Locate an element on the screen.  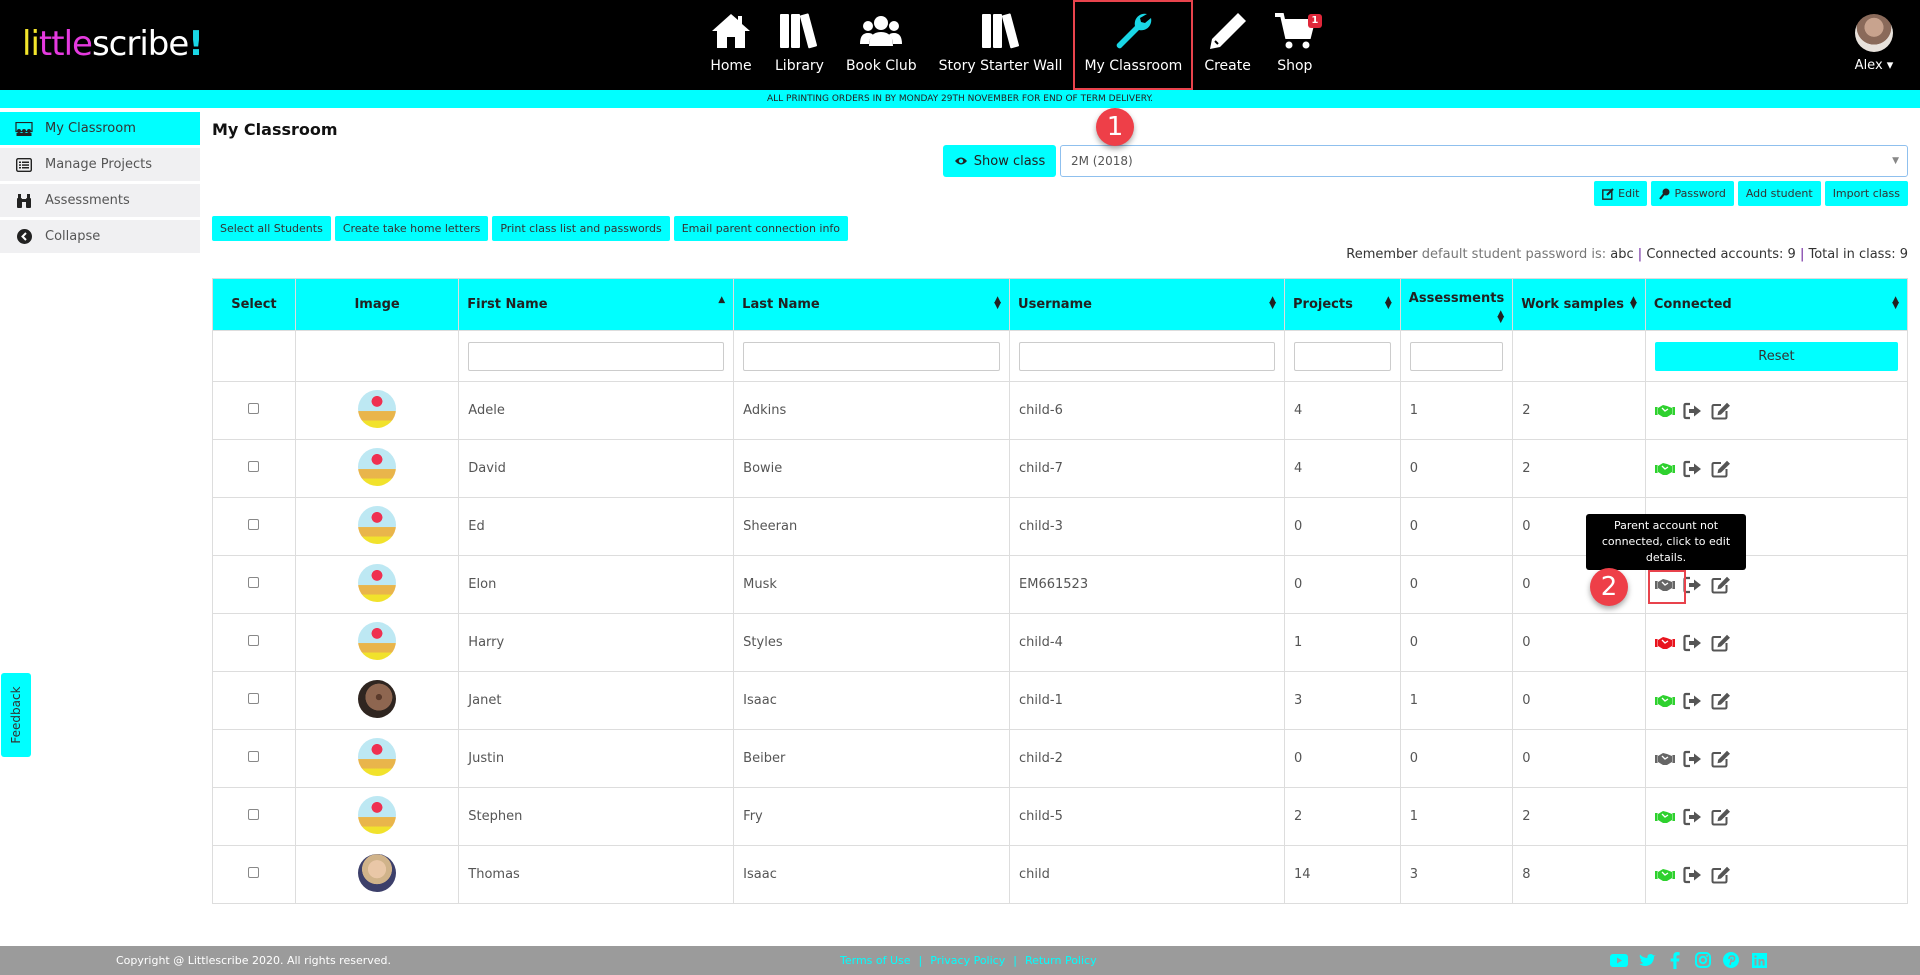
last-name-filter is located at coordinates (872, 356).